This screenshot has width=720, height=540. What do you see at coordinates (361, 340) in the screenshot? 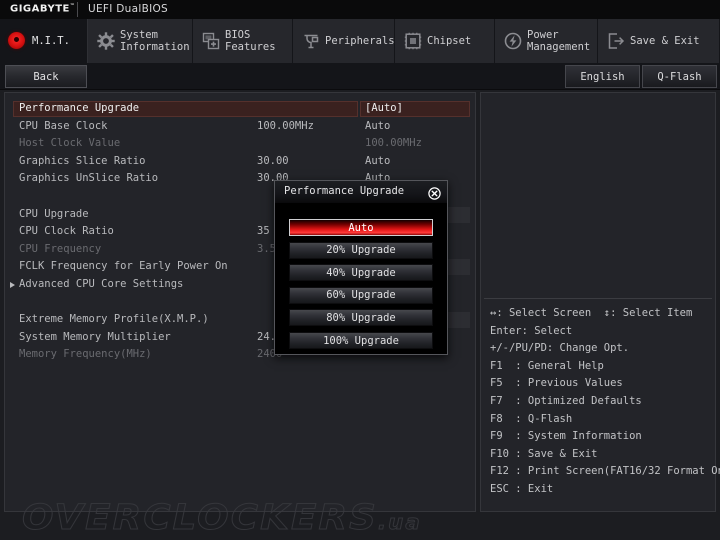
I see `dialog-option: 100% Upgrade` at bounding box center [361, 340].